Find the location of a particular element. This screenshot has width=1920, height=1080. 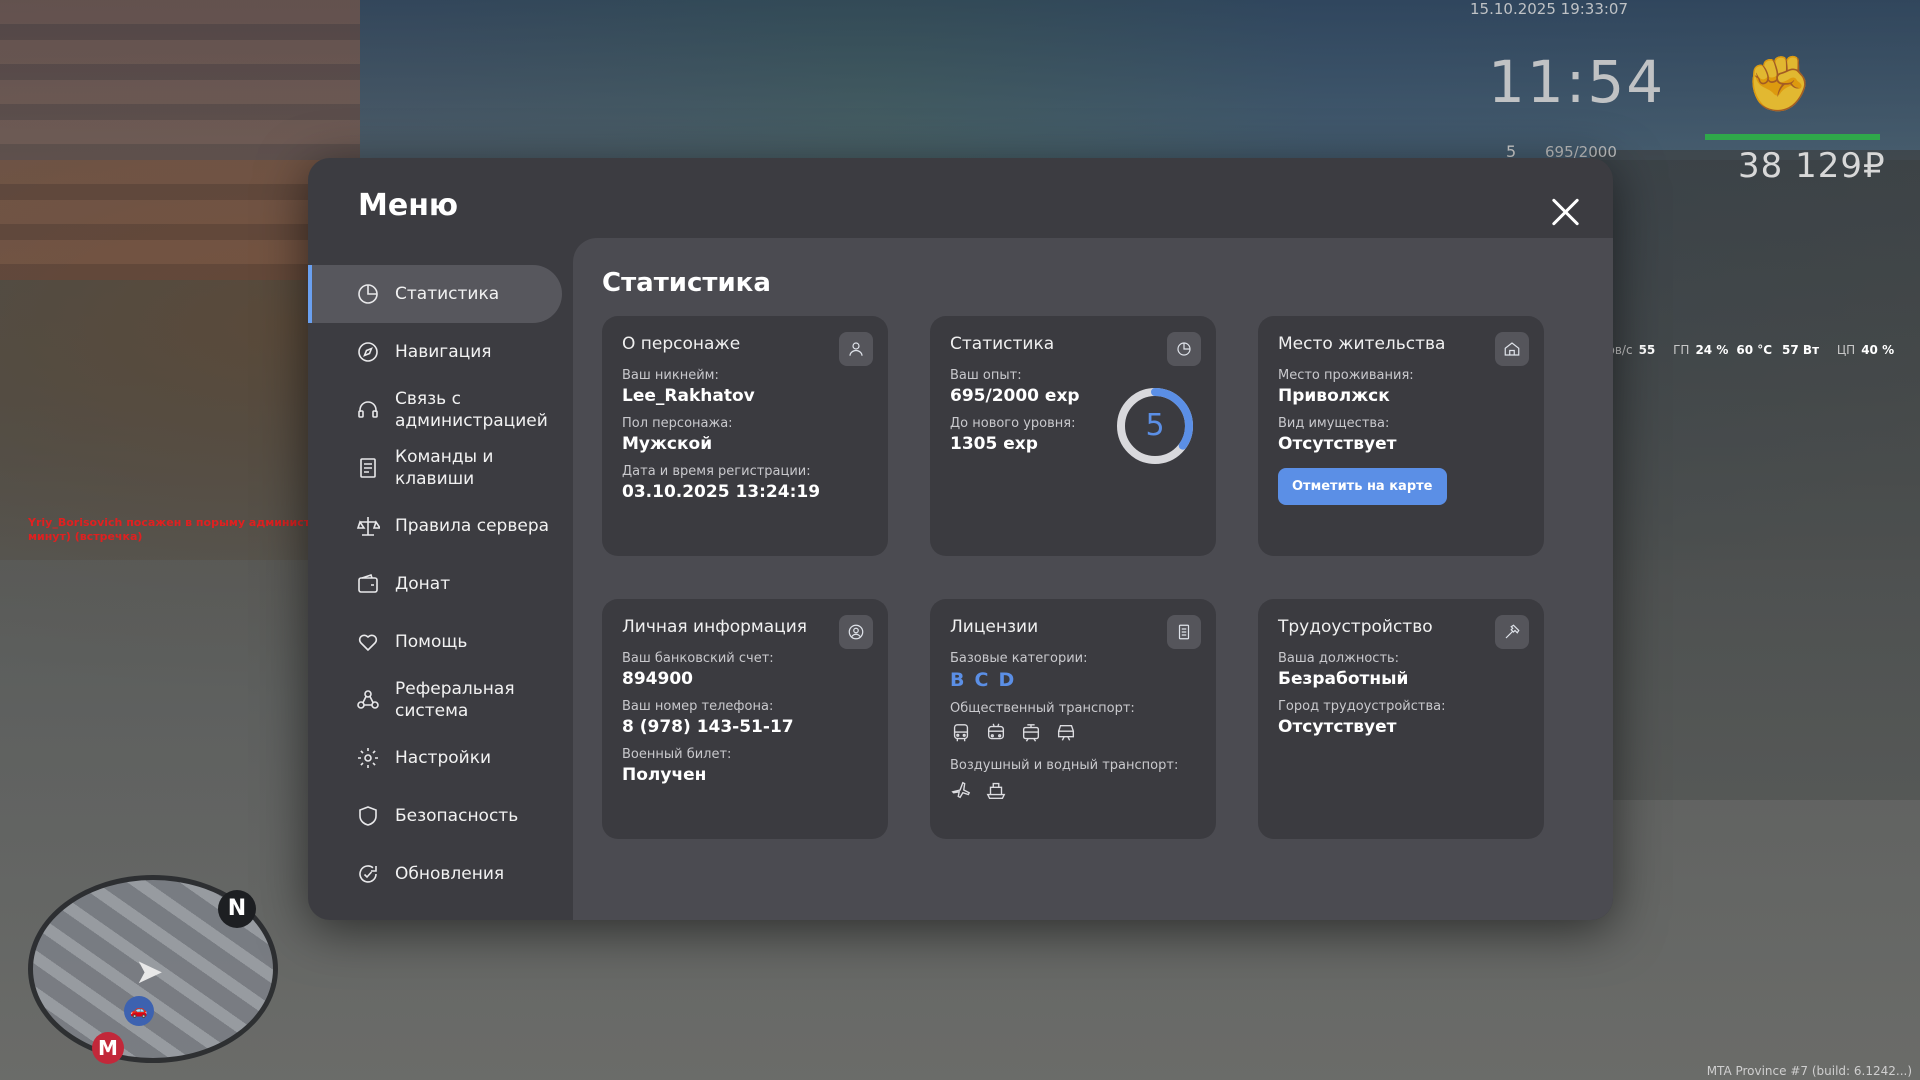

boat-icon is located at coordinates (996, 792).